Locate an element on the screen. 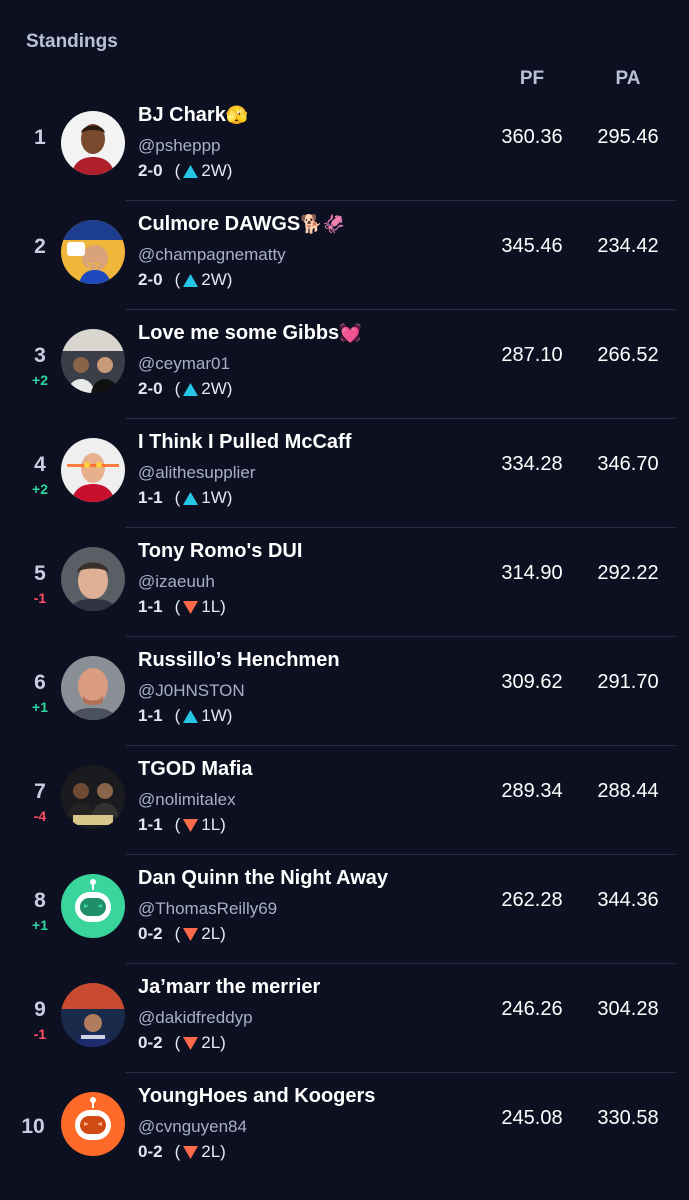 This screenshot has width=689, height=1200. pf-column-header: PF is located at coordinates (532, 79).